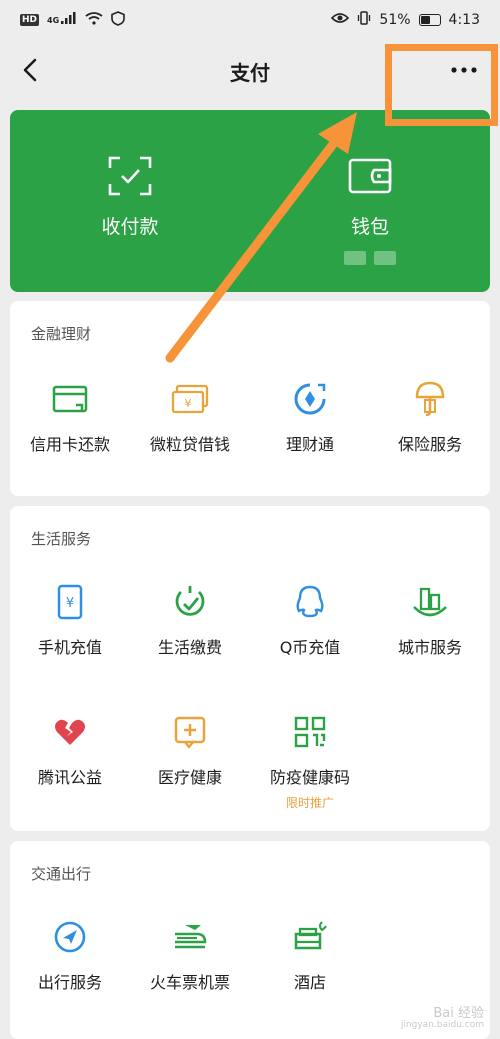 Image resolution: width=500 pixels, height=1039 pixels. What do you see at coordinates (189, 982) in the screenshot?
I see `train-flight-label: 火车票机票` at bounding box center [189, 982].